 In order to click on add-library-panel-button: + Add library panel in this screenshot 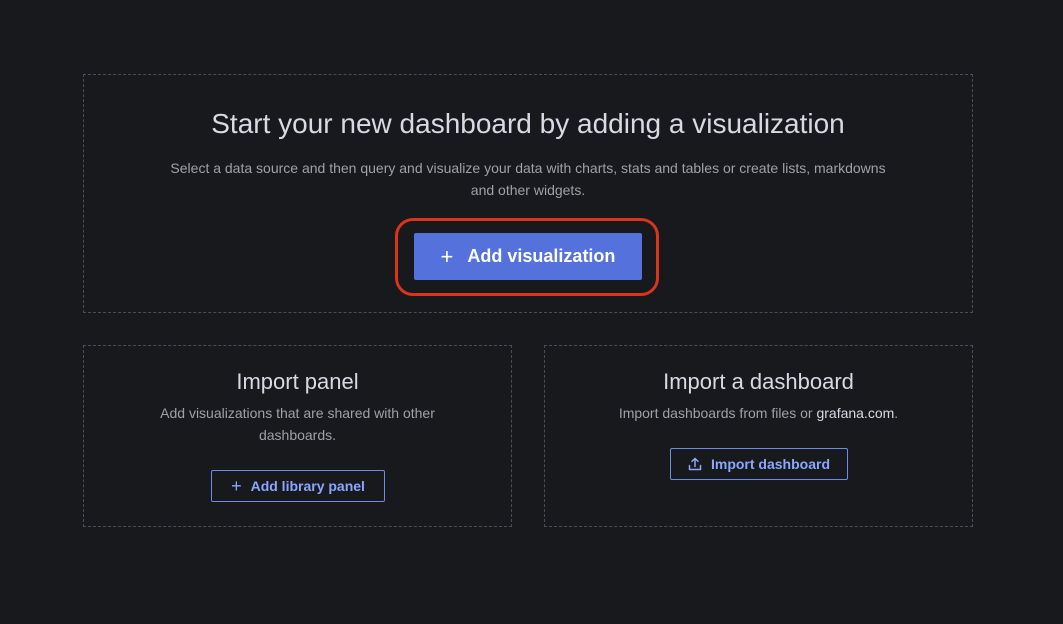, I will do `click(298, 486)`.